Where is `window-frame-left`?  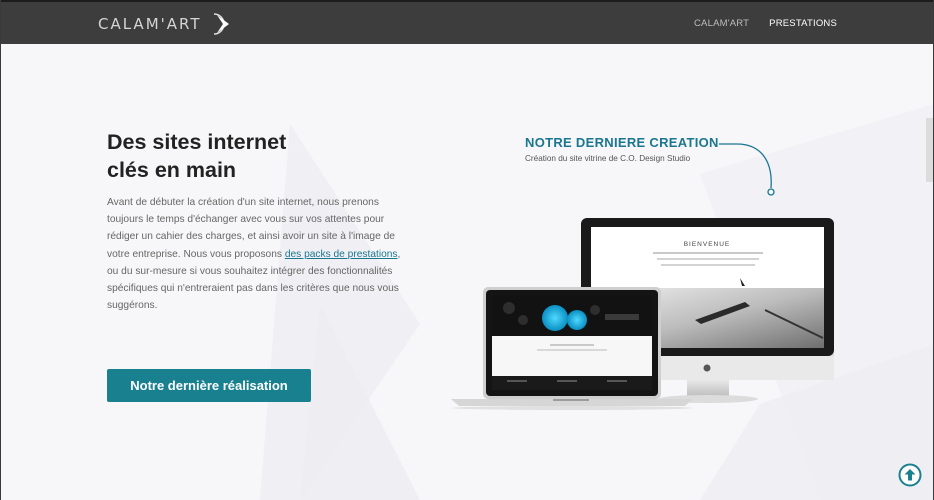 window-frame-left is located at coordinates (0, 250).